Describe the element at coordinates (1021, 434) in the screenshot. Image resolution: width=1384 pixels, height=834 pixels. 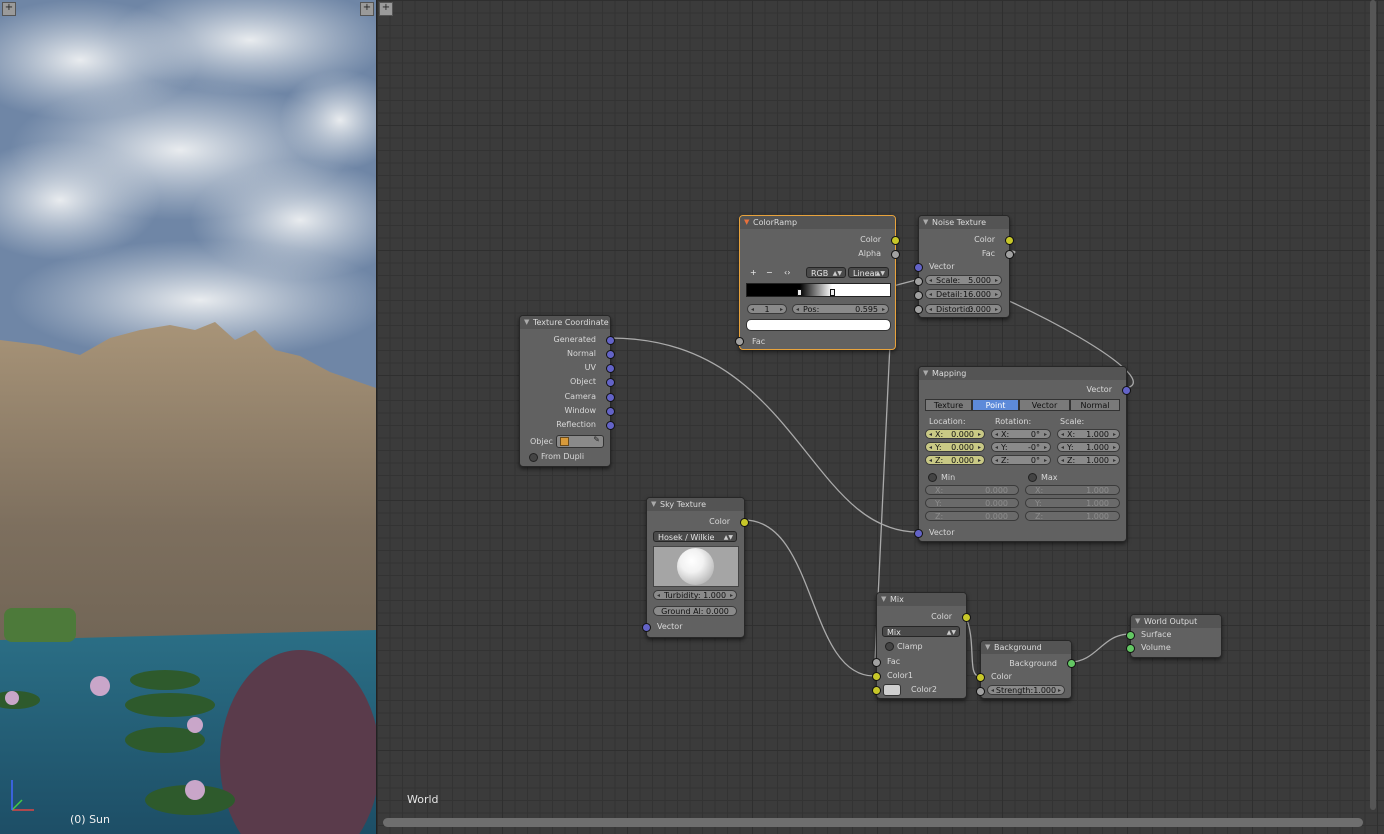
I see `rotation-x-field: ◂ X: 0° ▸` at that location.